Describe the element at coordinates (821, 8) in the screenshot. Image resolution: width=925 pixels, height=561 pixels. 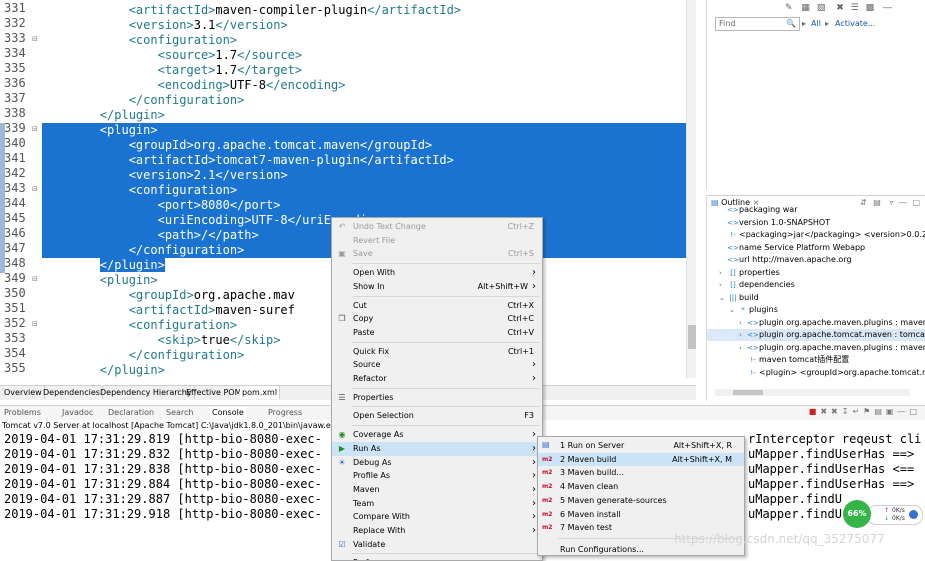
I see `categorize-icon: ▧` at that location.